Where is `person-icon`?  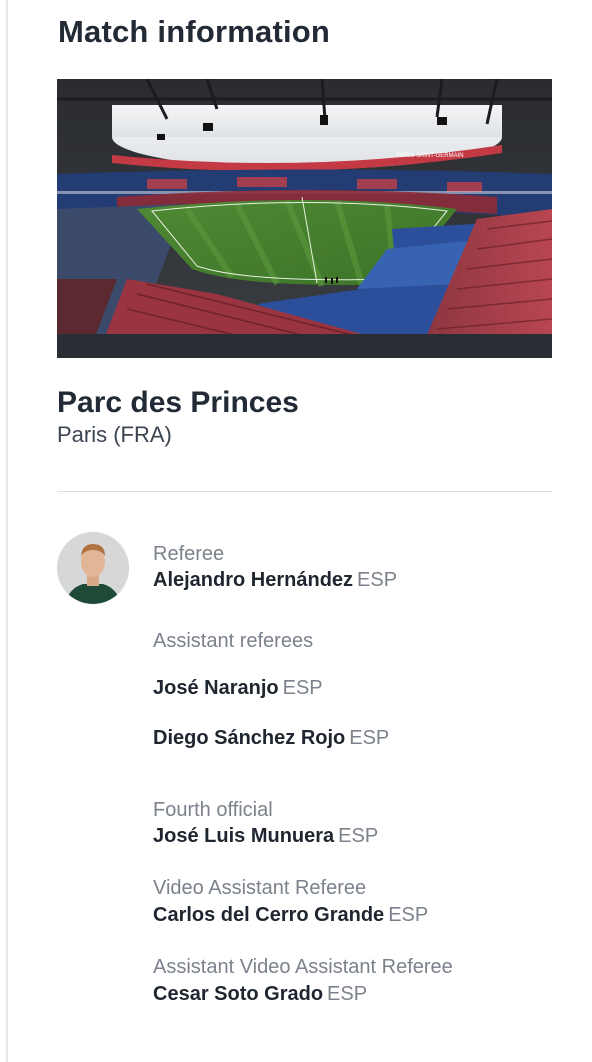 person-icon is located at coordinates (93, 568).